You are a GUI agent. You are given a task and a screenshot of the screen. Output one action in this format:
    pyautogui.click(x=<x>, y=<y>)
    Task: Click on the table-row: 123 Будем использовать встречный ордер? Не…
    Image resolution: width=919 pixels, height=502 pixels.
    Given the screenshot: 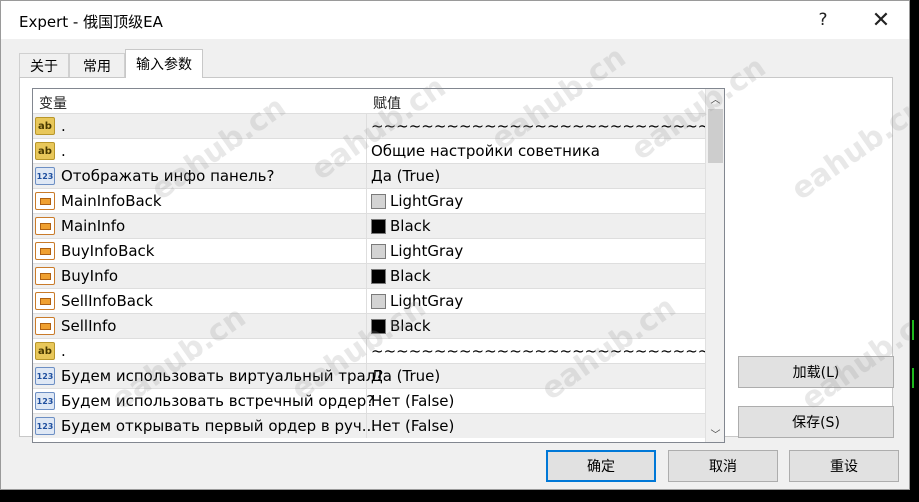 What is the action you would take?
    pyautogui.click(x=369, y=400)
    